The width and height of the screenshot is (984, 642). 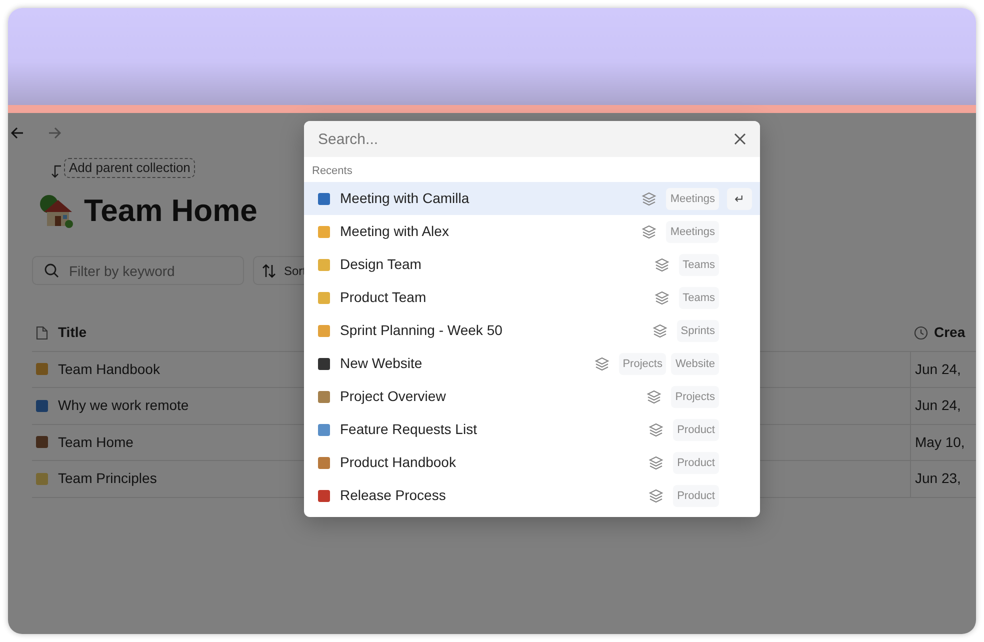 What do you see at coordinates (56, 171) in the screenshot?
I see `corner-arrow-icon` at bounding box center [56, 171].